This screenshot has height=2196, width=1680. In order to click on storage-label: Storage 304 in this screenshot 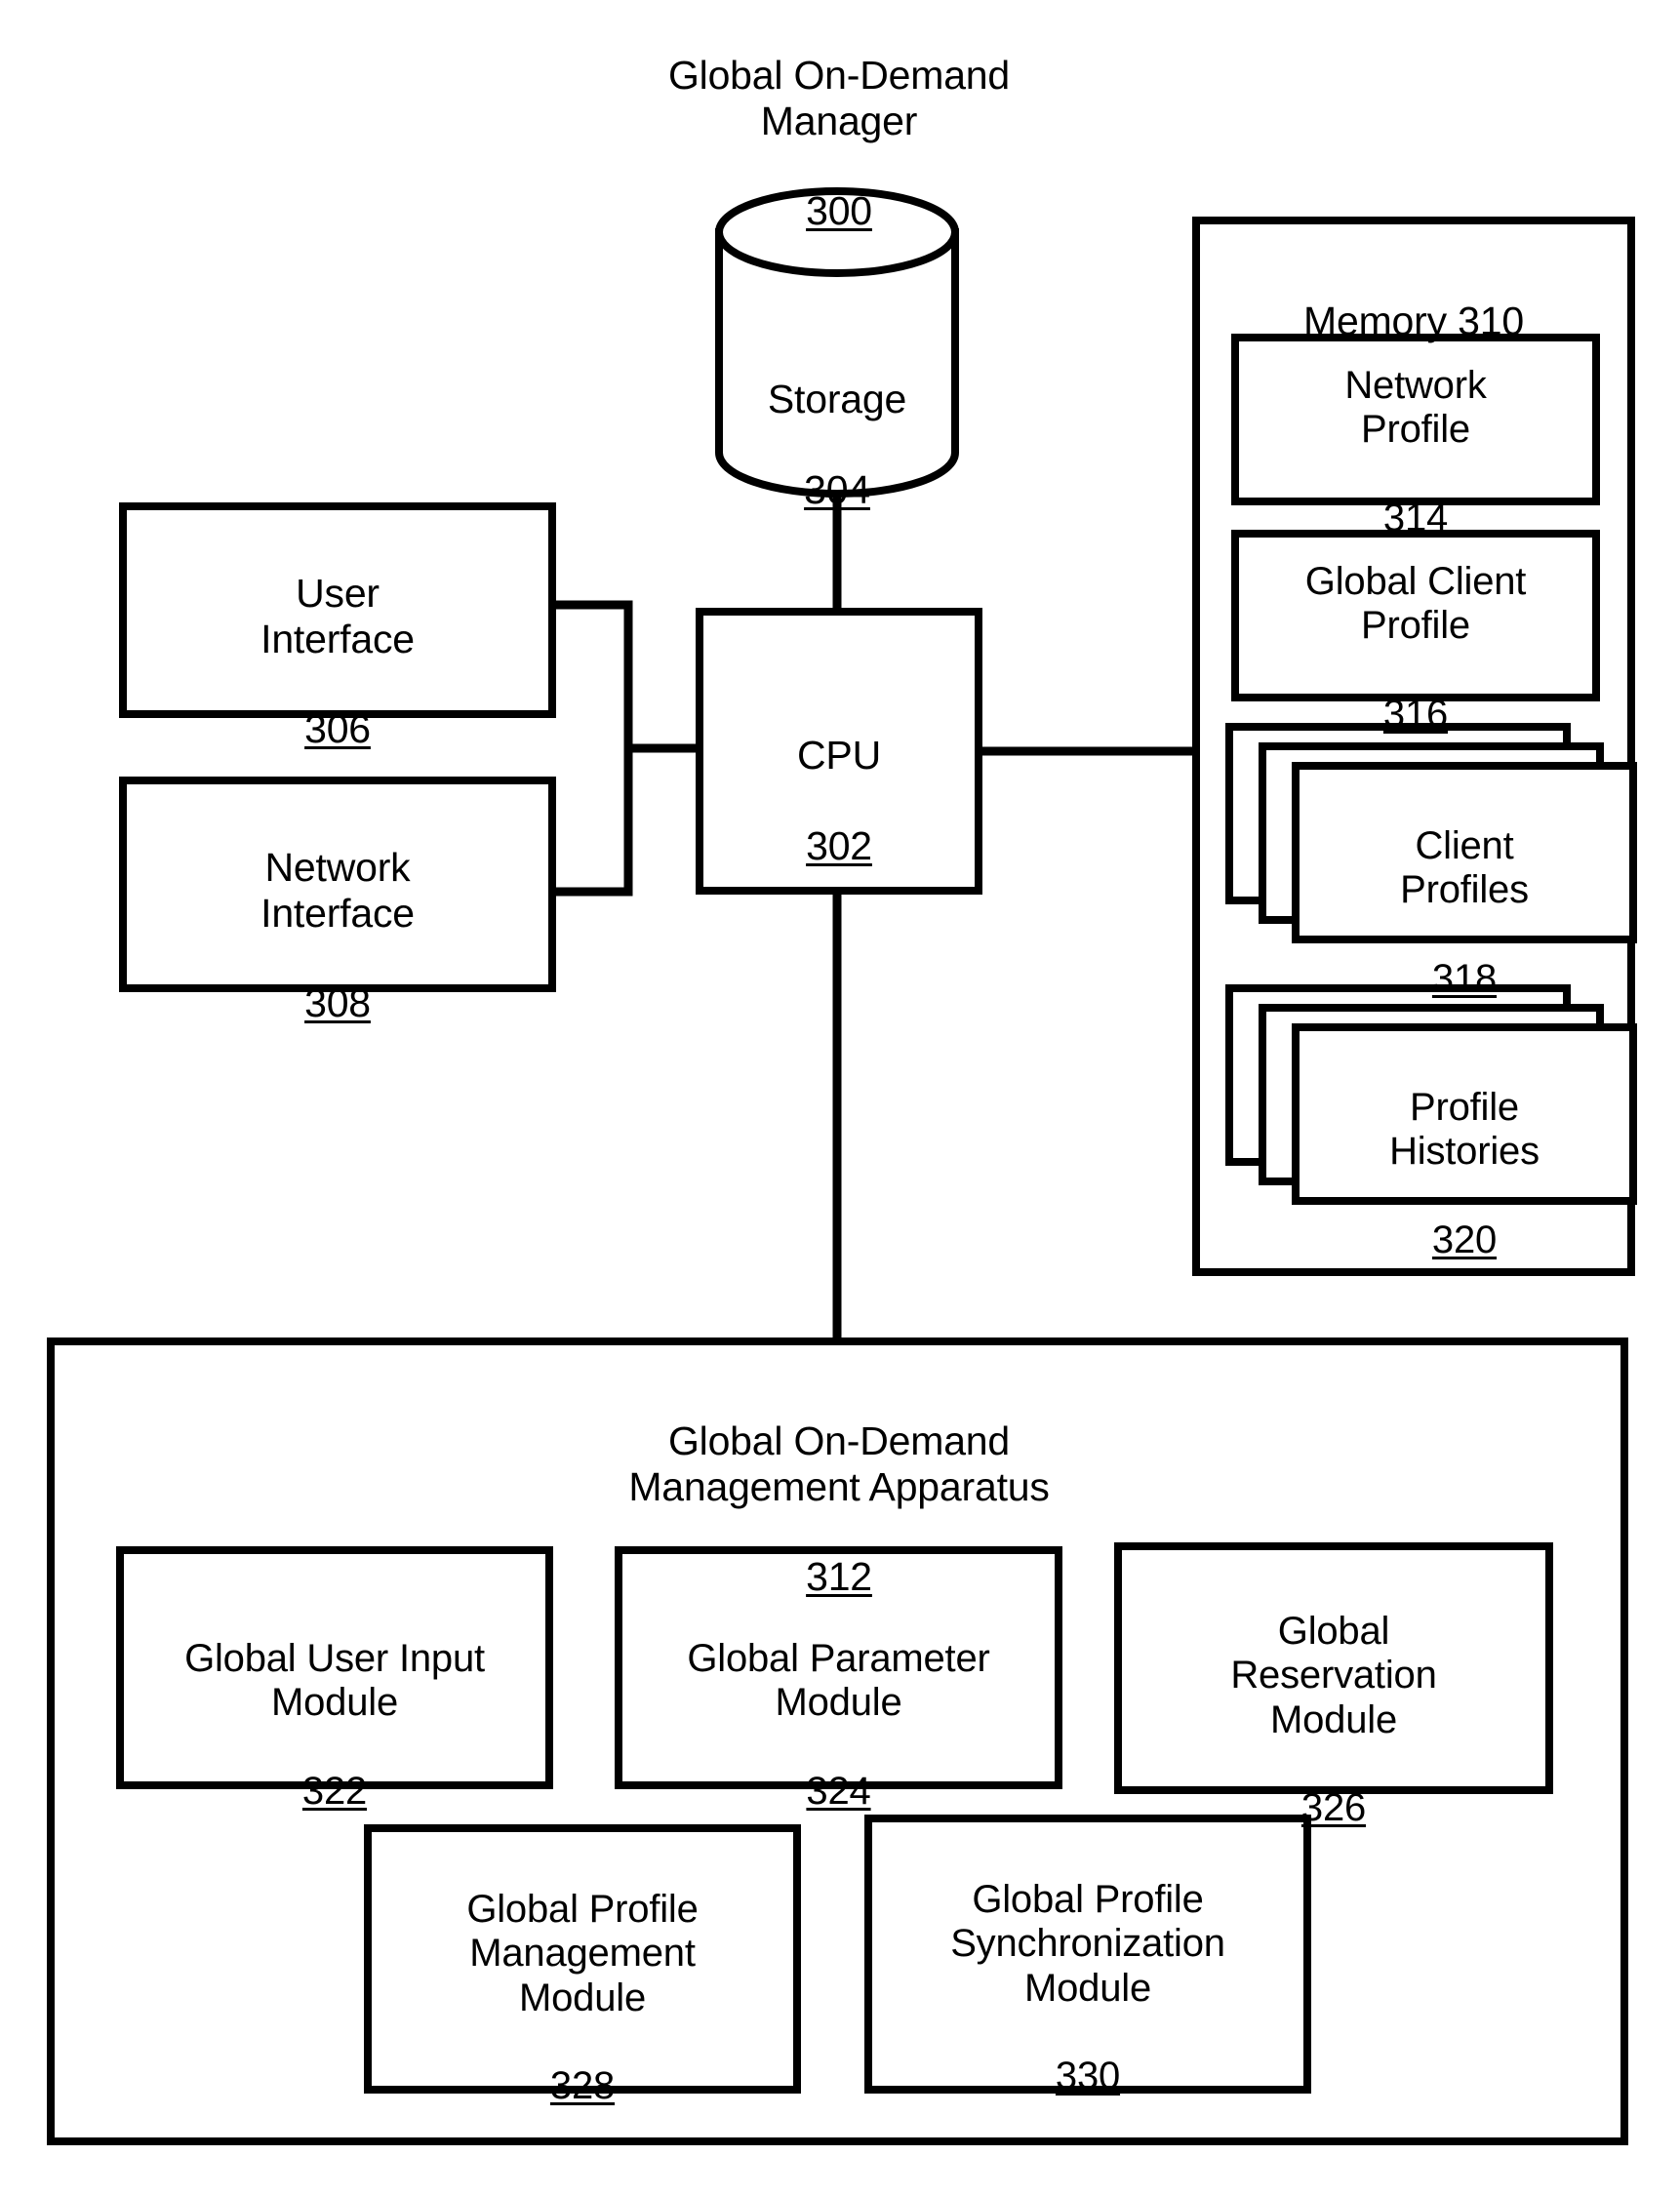, I will do `click(837, 422)`.